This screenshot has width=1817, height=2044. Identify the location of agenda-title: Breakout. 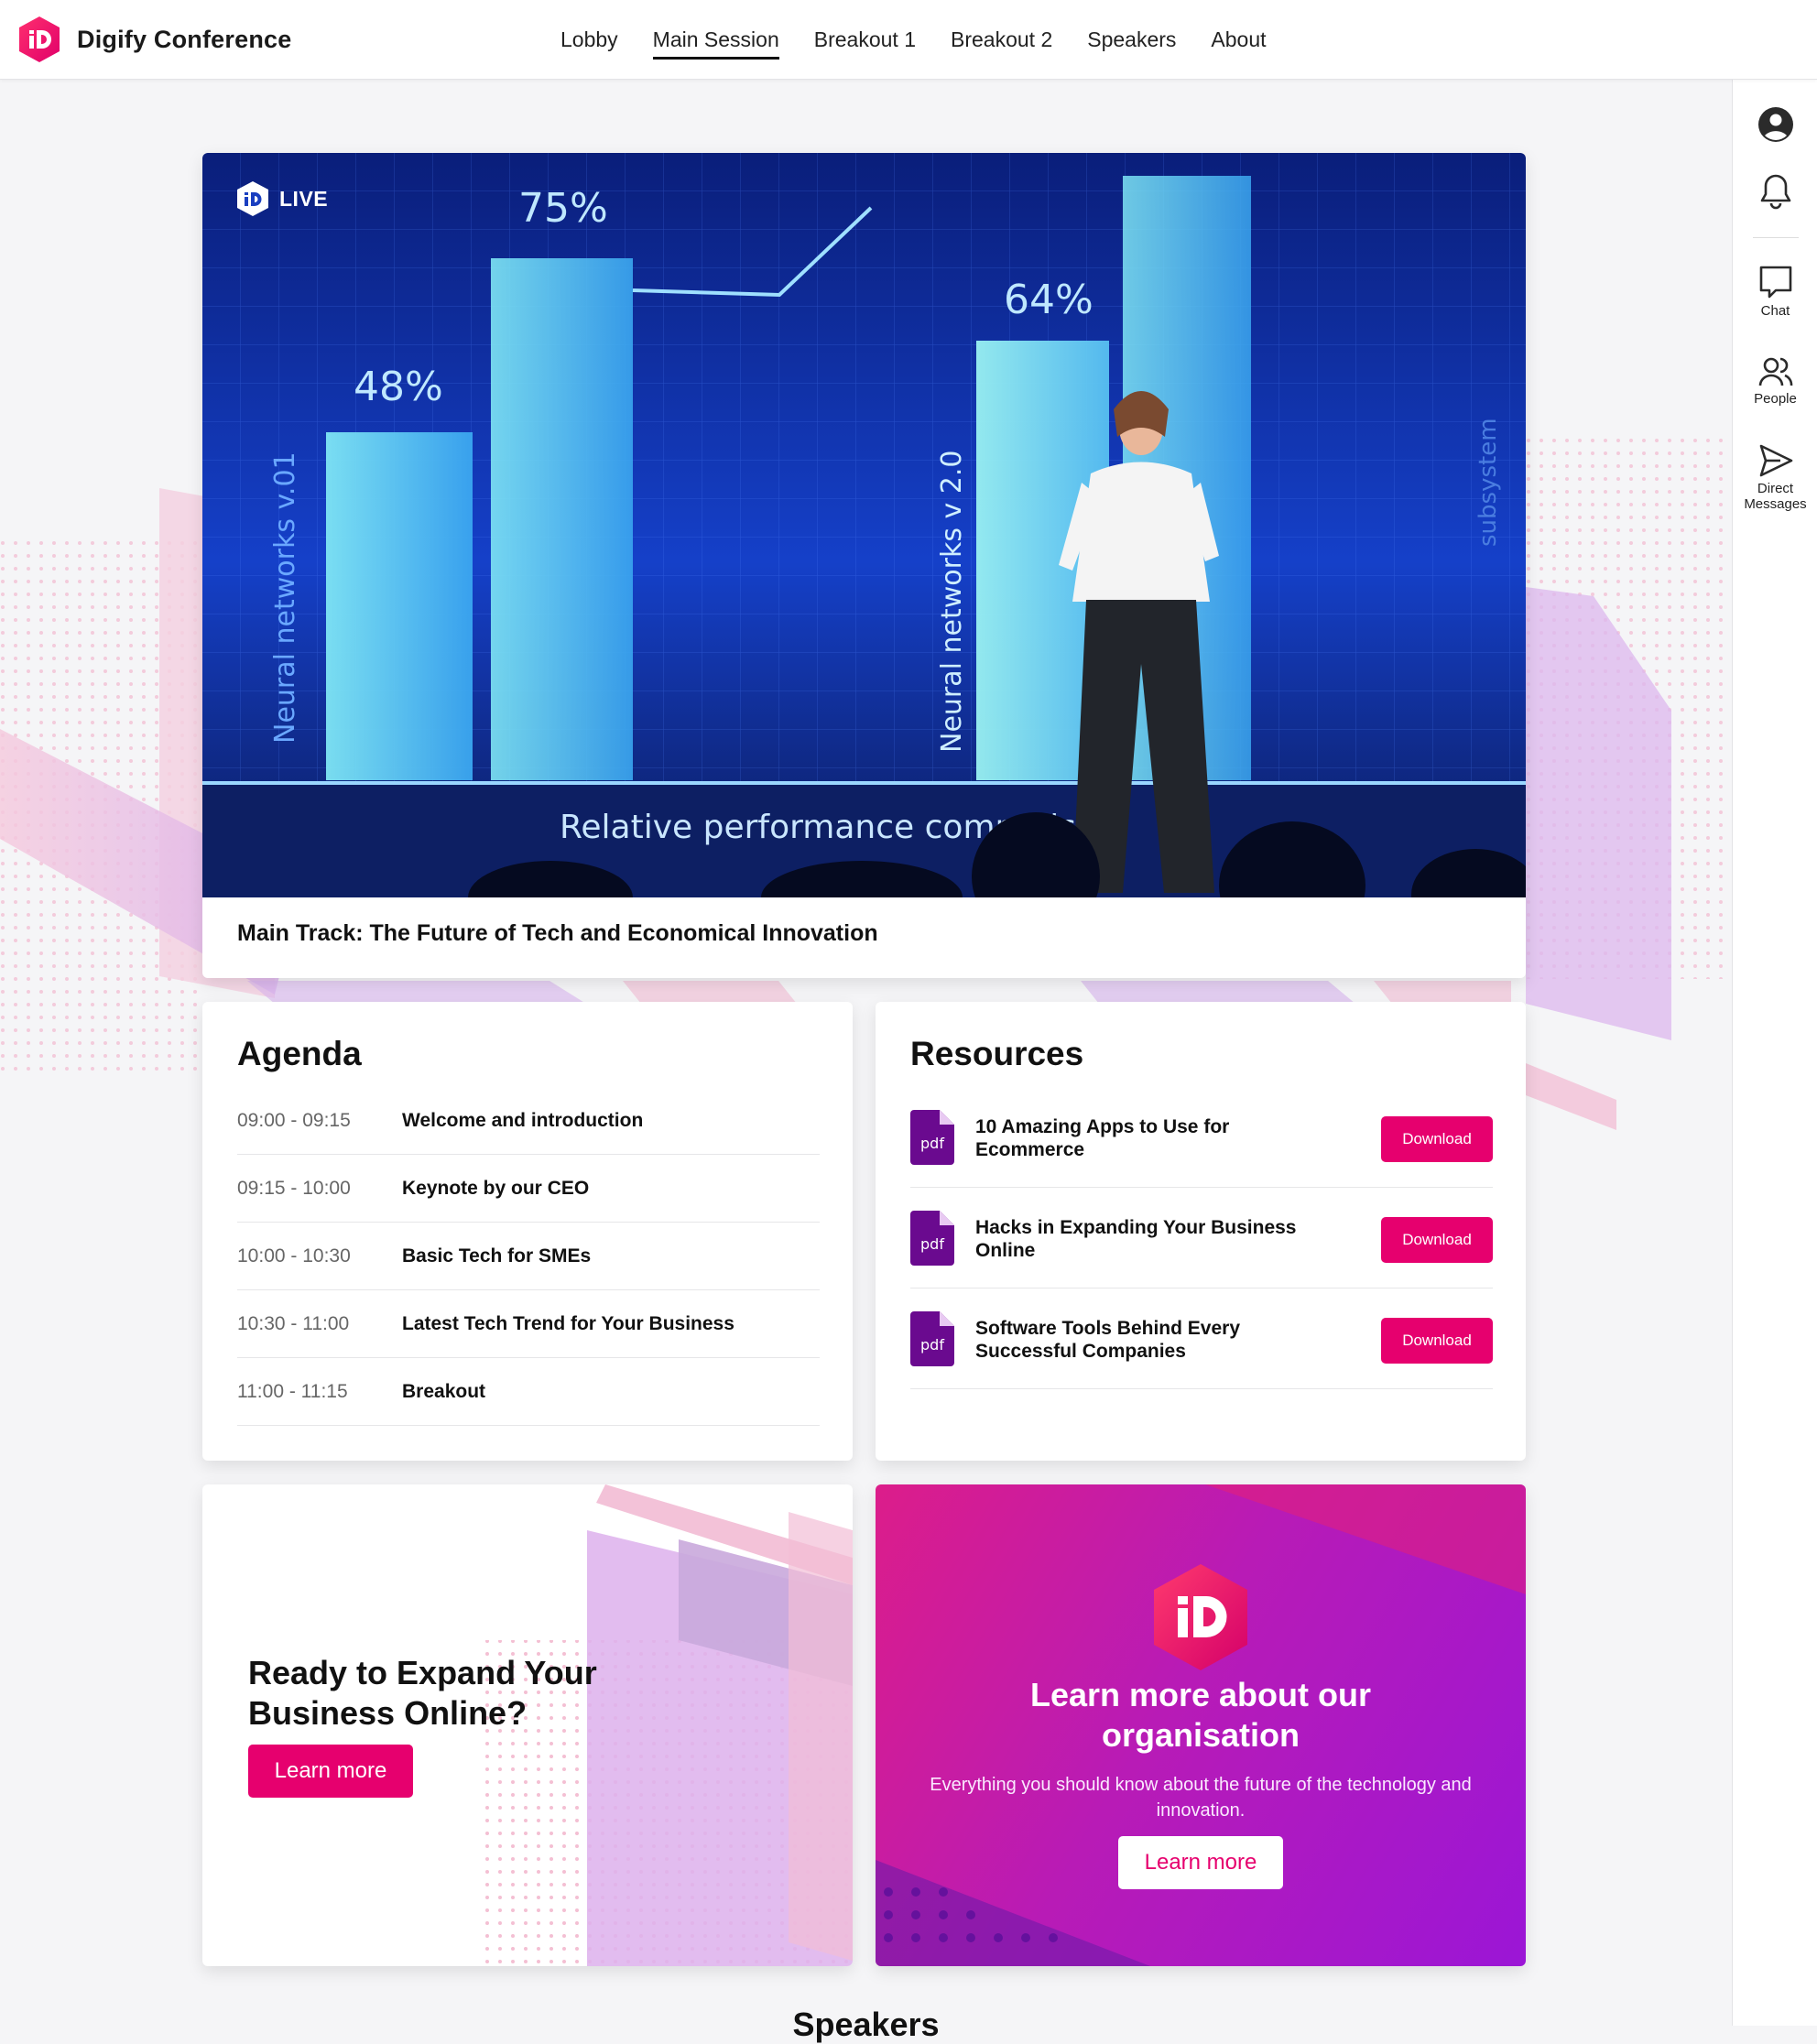
(444, 1391).